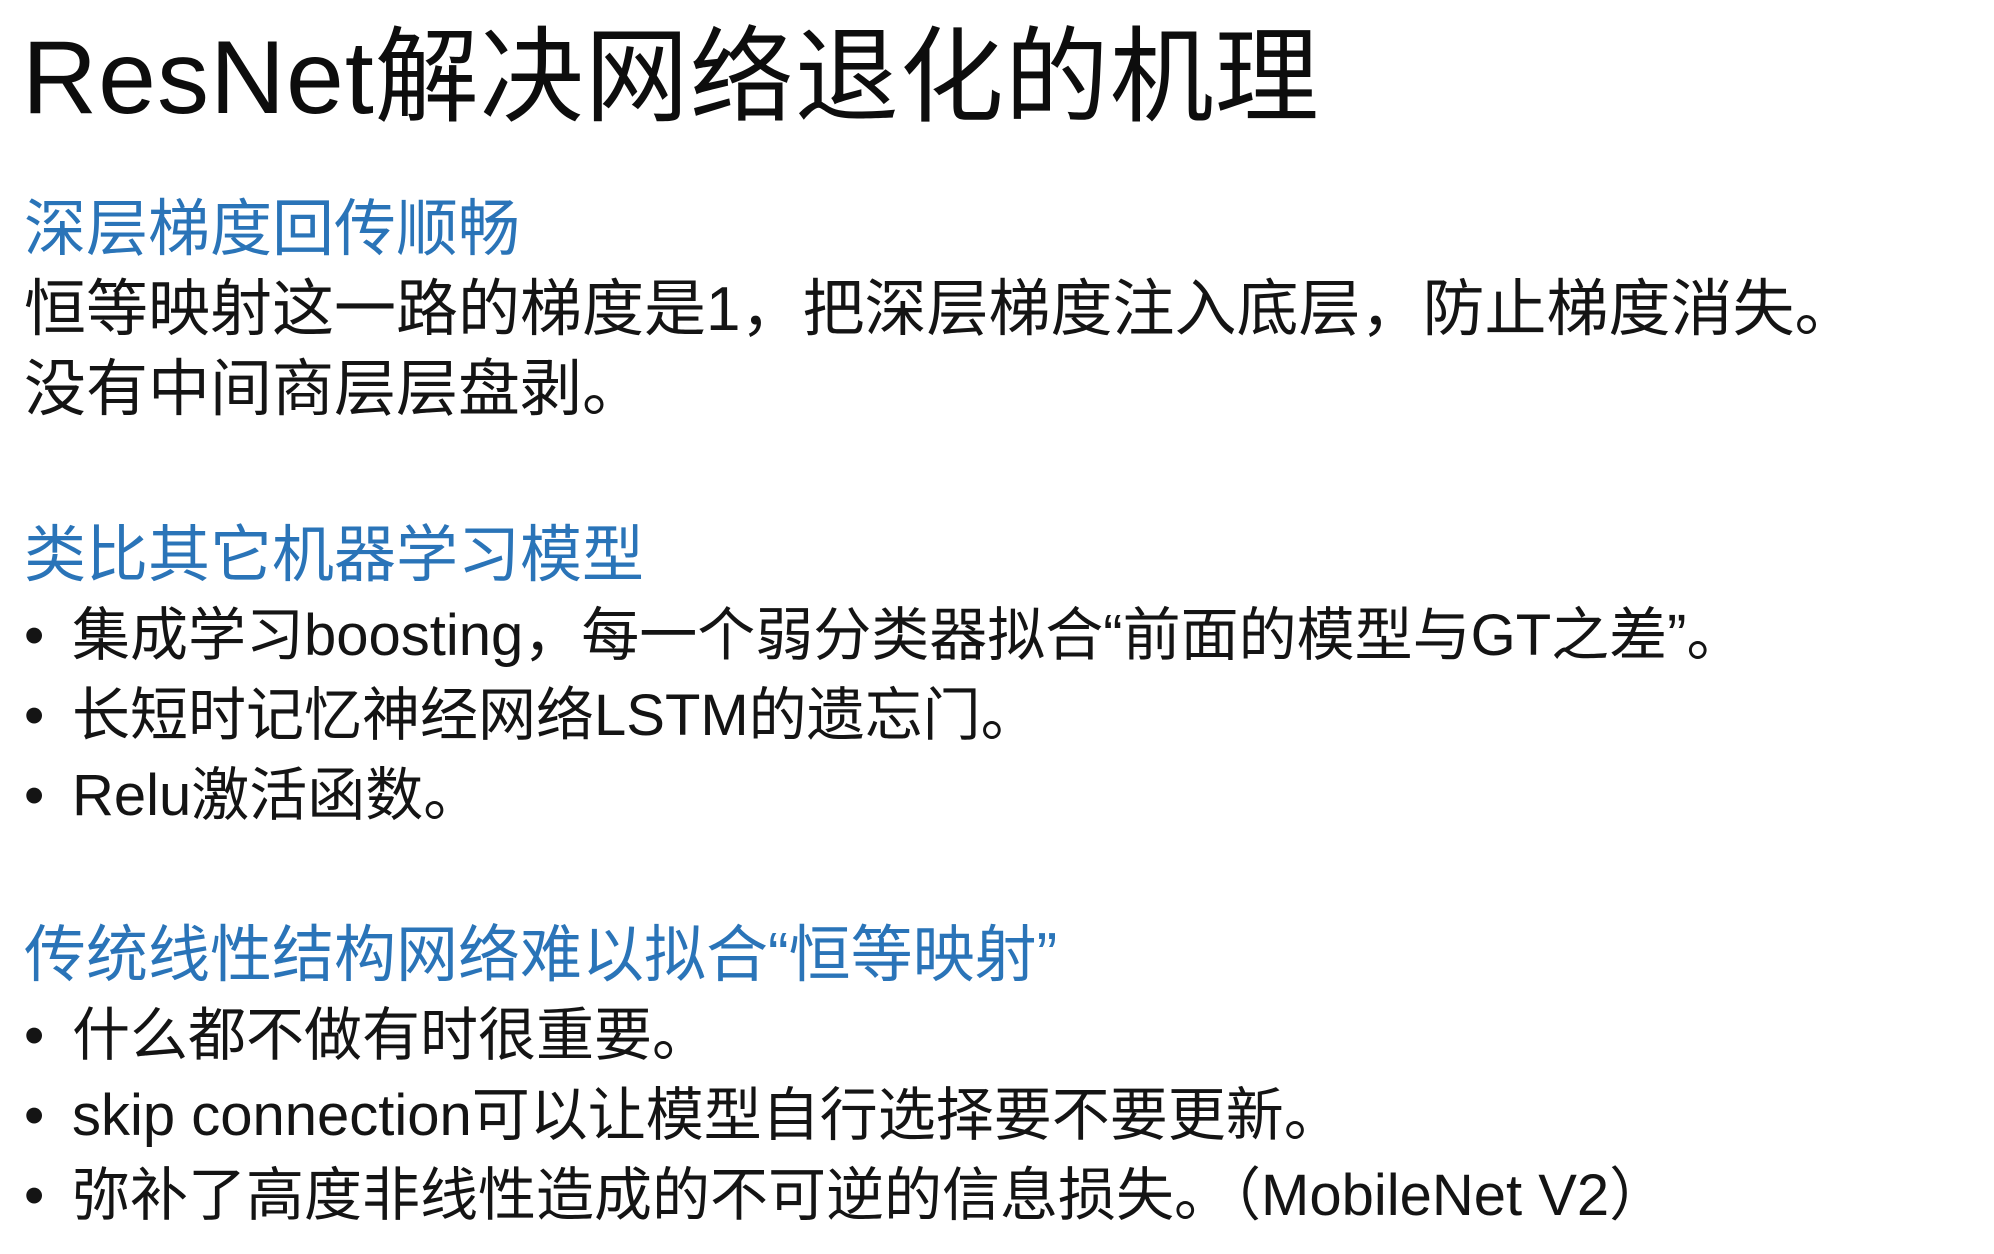 Image resolution: width=1994 pixels, height=1254 pixels. I want to click on list-item: • 弥补了高度非线性造成的不可逆的信息损失。（MobileNet V2）, so click(999, 1196).